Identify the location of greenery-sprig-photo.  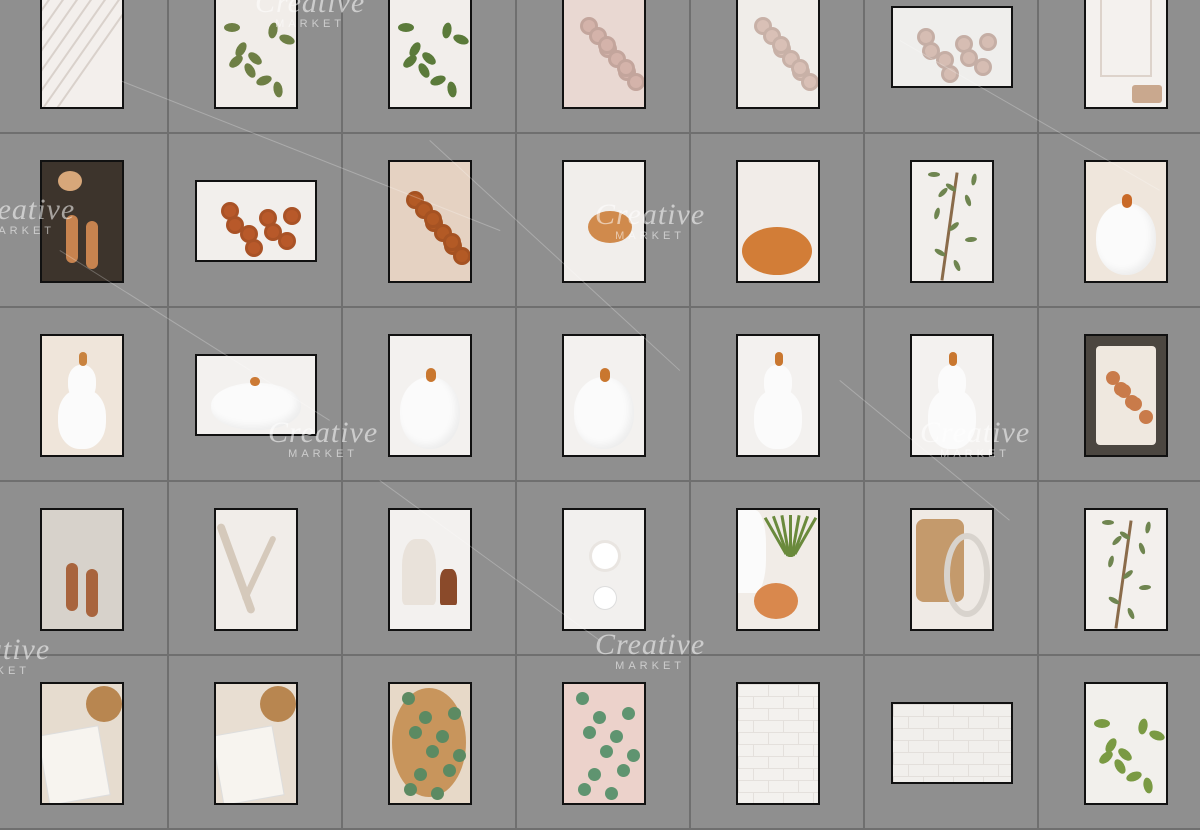
(430, 54).